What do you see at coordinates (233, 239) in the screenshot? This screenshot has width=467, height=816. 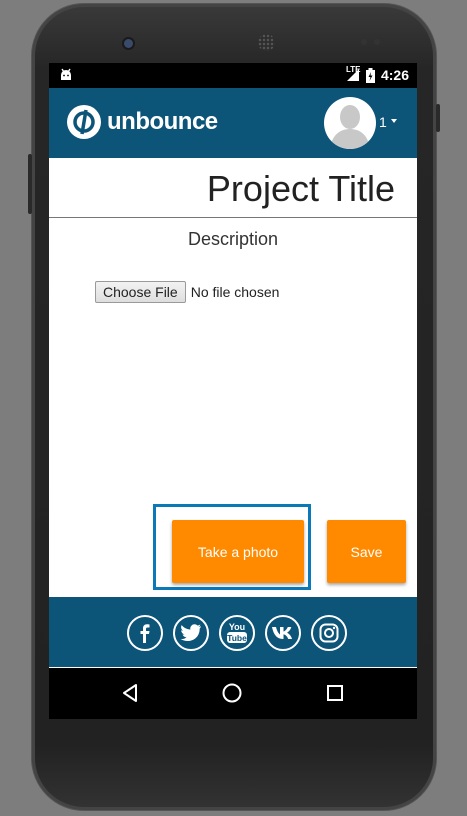 I see `description-label: Description` at bounding box center [233, 239].